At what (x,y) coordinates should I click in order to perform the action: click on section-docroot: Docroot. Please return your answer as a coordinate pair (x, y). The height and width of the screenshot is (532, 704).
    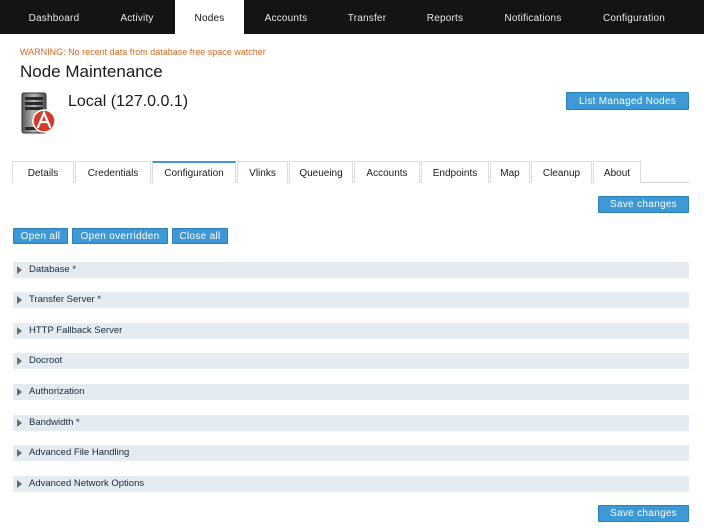
    Looking at the image, I should click on (351, 361).